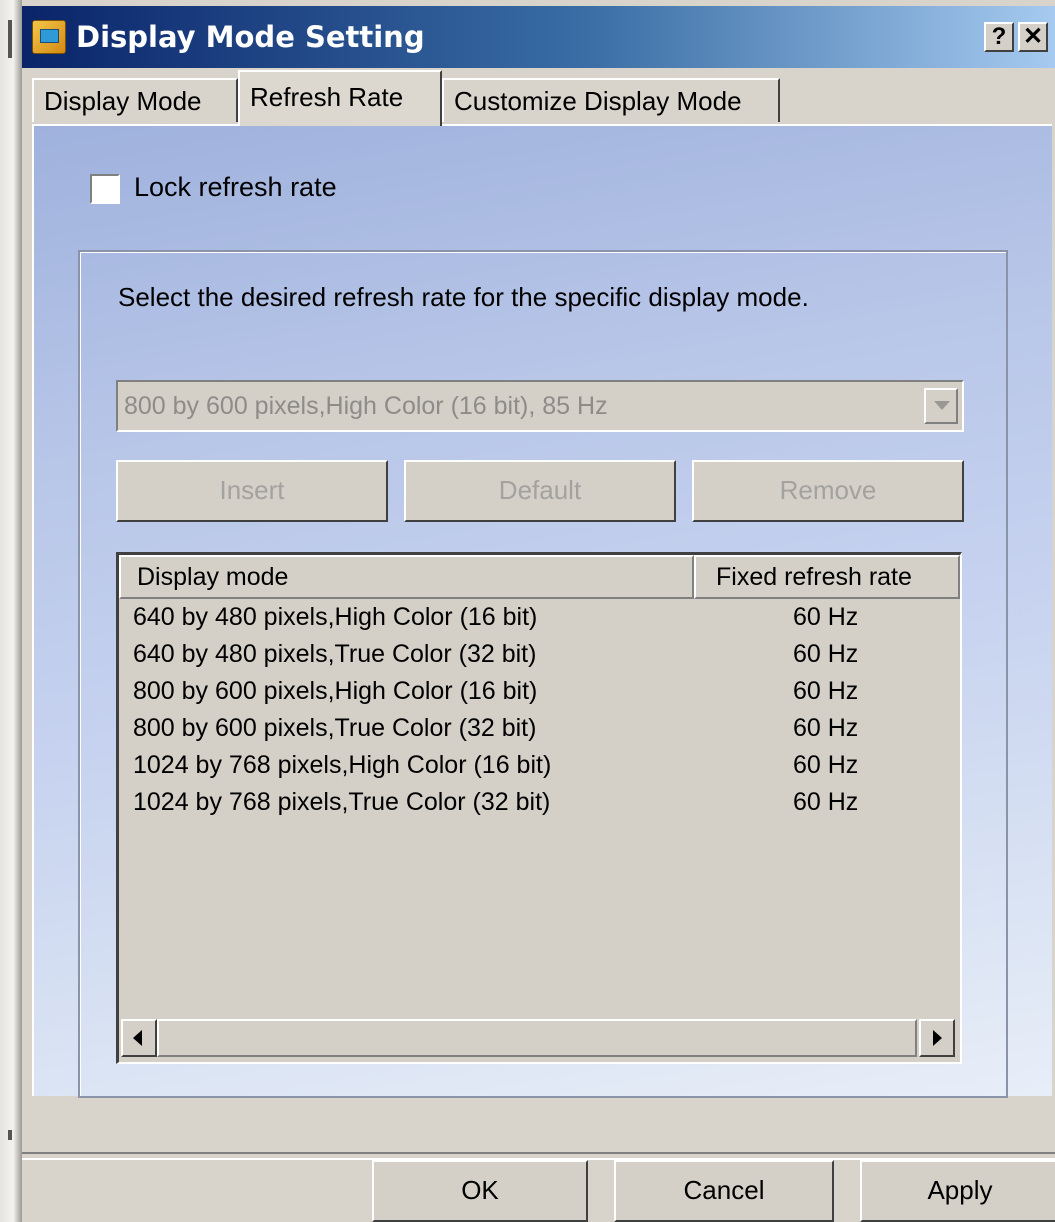  Describe the element at coordinates (139, 1038) in the screenshot. I see `scroll-left-icon` at that location.